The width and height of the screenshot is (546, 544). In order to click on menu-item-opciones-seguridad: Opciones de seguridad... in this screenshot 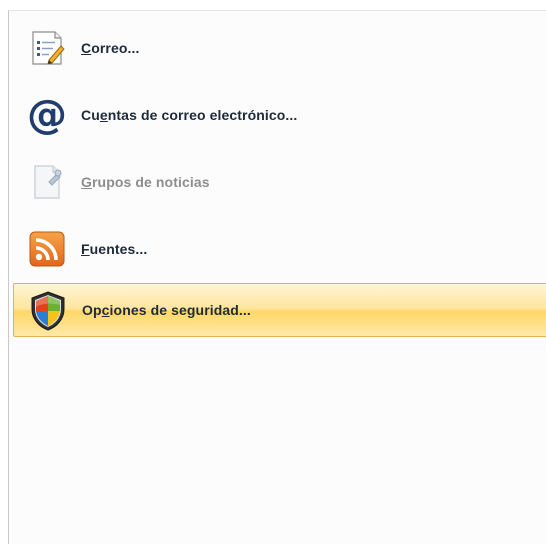, I will do `click(279, 310)`.